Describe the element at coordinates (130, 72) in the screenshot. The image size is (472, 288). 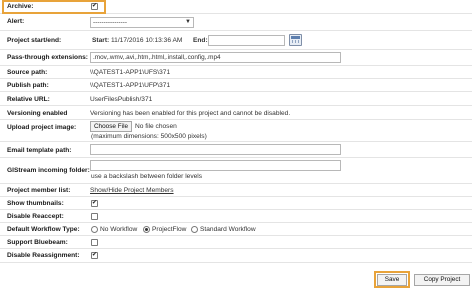
I see `source-path-value: \\QATEST1-APP1\UFS\371` at that location.